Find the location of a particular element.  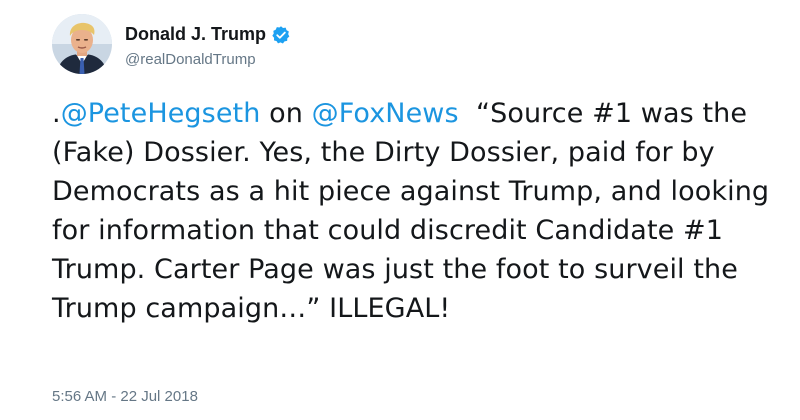

author-handle: @realDonaldTrump is located at coordinates (208, 59).